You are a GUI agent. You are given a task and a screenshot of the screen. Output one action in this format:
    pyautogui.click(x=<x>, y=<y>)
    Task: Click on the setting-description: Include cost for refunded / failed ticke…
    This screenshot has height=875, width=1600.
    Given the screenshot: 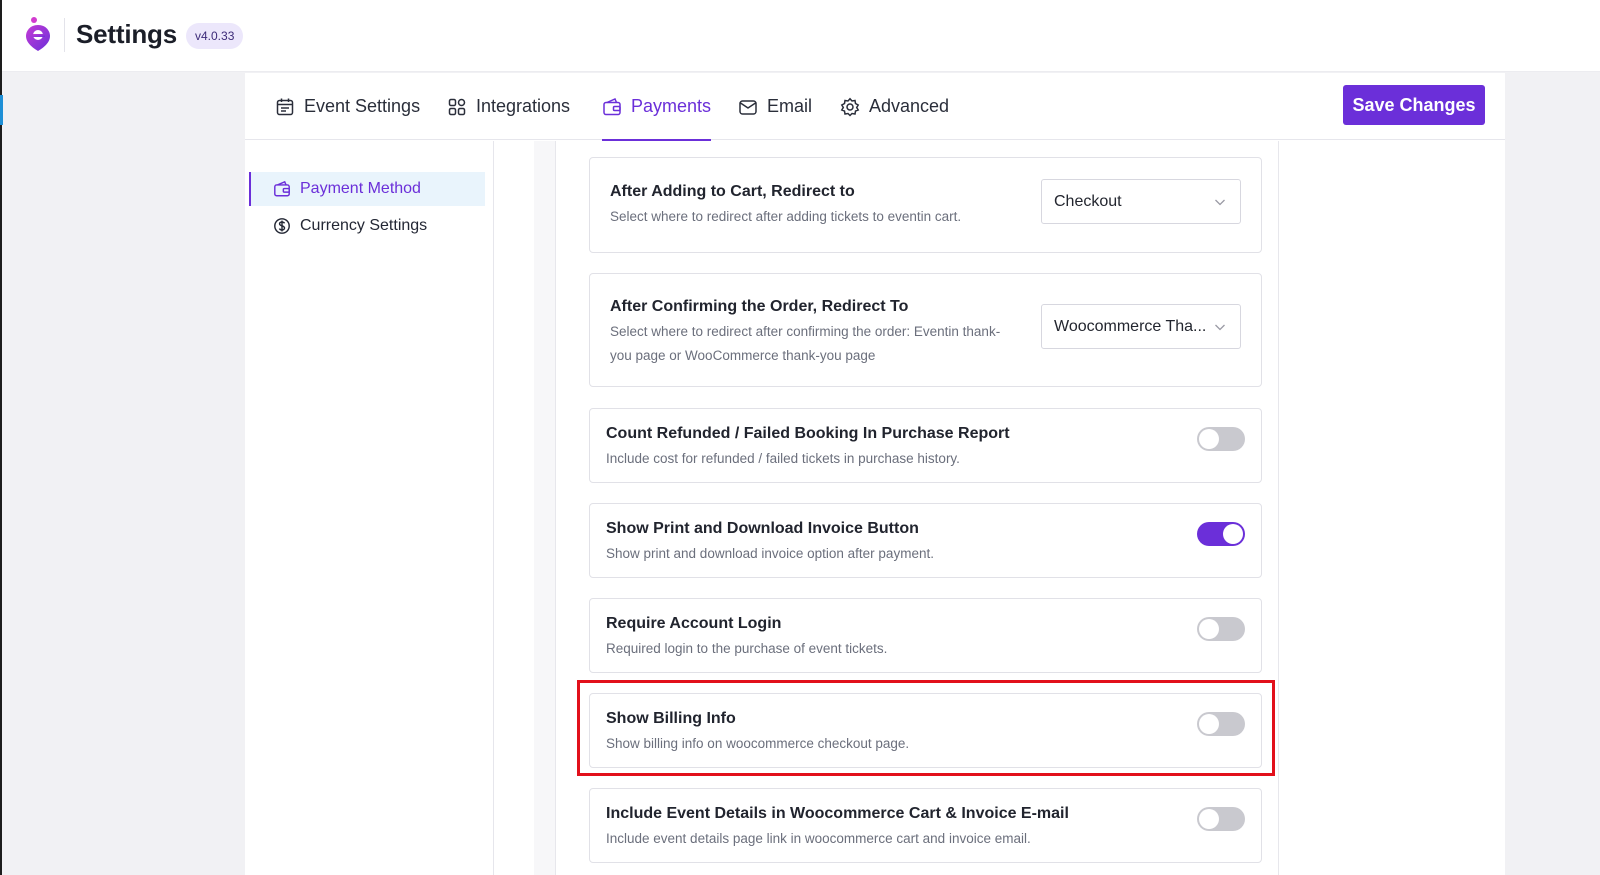 What is the action you would take?
    pyautogui.click(x=783, y=458)
    